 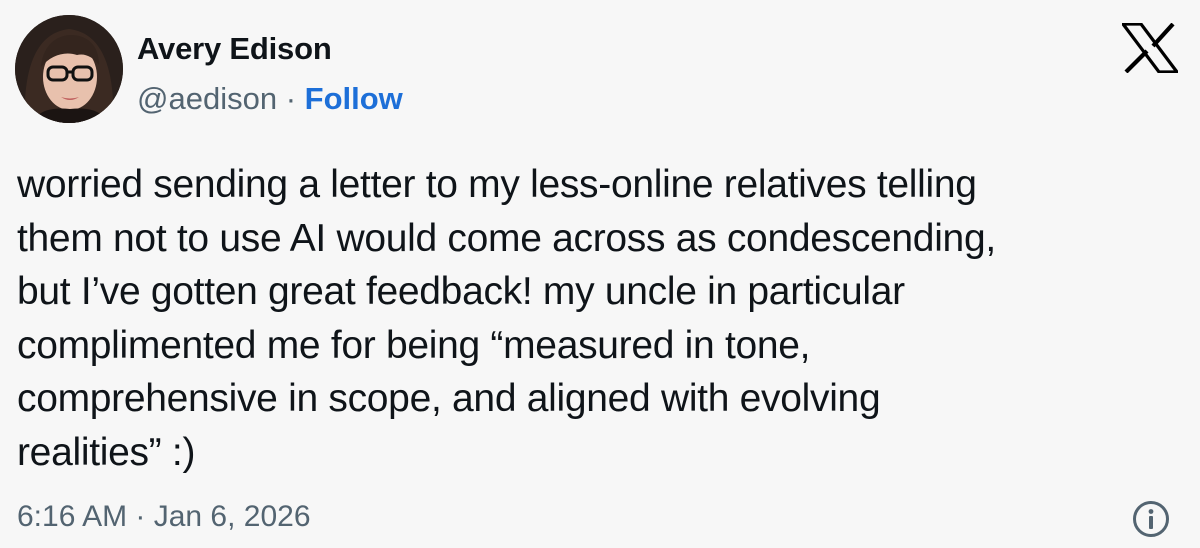 I want to click on author-handle-row: @aedison · Follow, so click(x=270, y=99).